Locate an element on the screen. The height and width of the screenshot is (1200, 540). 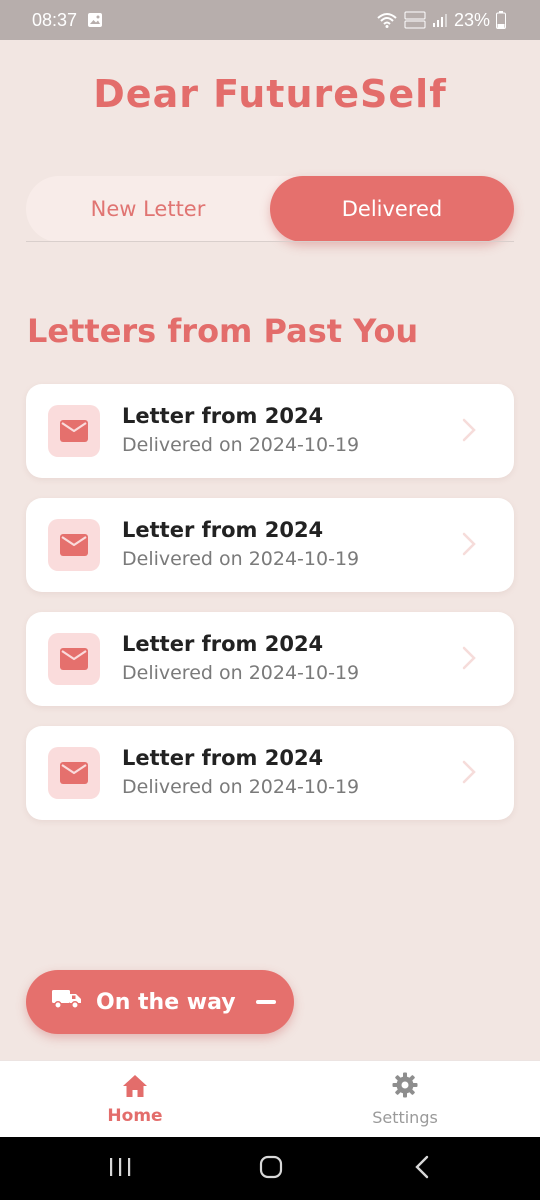
system-back-button is located at coordinates (422, 1168).